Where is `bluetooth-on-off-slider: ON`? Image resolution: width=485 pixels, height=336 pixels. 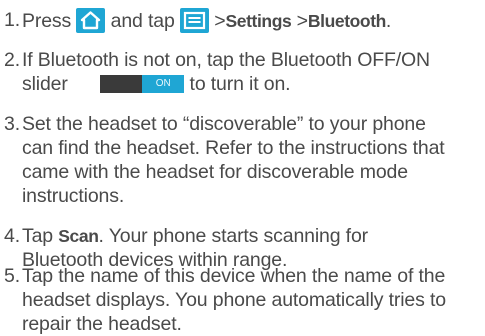
bluetooth-on-off-slider: ON is located at coordinates (142, 84).